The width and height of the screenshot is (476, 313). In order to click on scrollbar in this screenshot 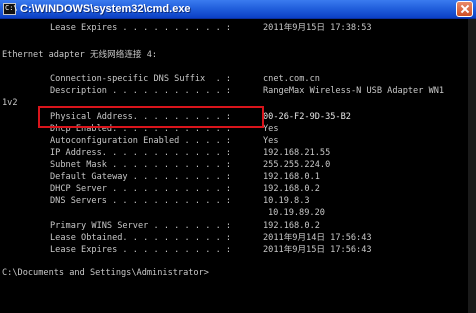, I will do `click(472, 166)`.